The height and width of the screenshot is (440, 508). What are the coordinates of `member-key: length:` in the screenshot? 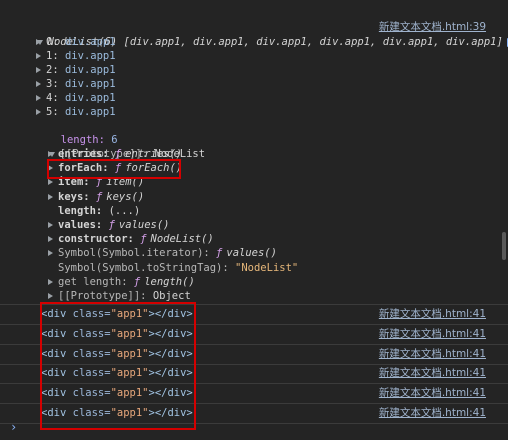 It's located at (80, 210).